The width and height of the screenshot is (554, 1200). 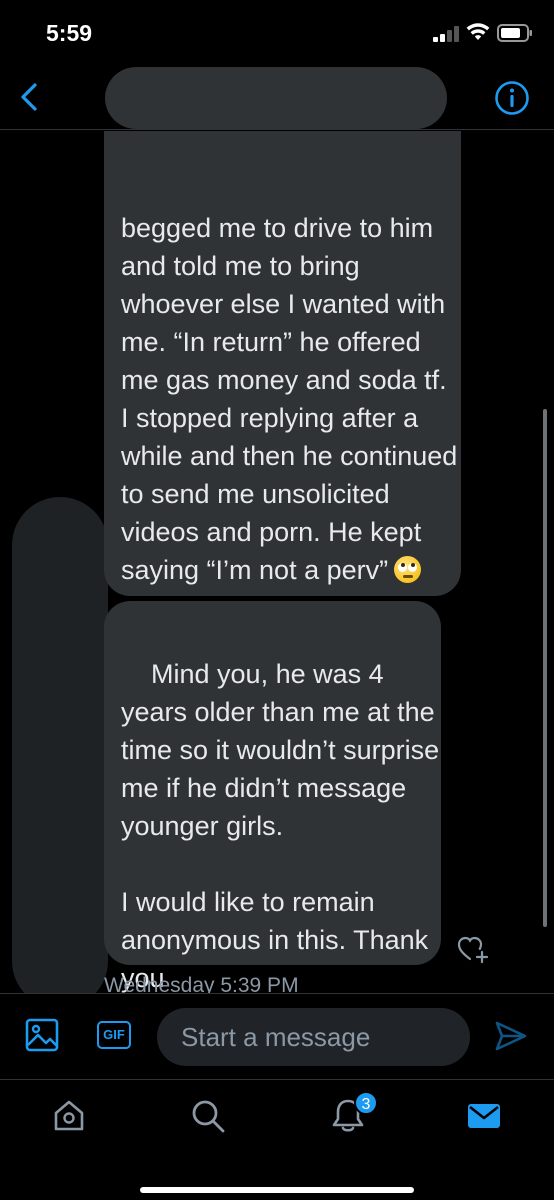 What do you see at coordinates (478, 31) in the screenshot?
I see `wifi-icon` at bounding box center [478, 31].